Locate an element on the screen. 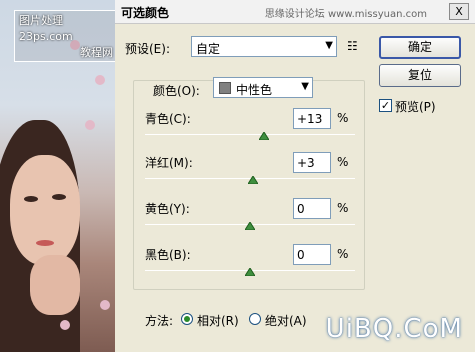 The image size is (475, 352). colors-value: 中性色 is located at coordinates (254, 90).